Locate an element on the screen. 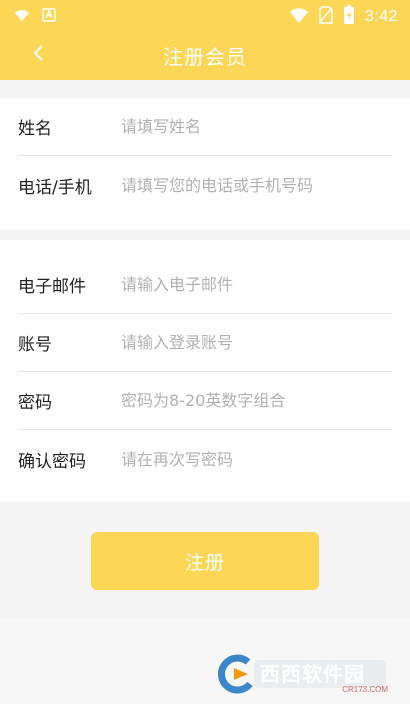  battery-icon is located at coordinates (349, 17).